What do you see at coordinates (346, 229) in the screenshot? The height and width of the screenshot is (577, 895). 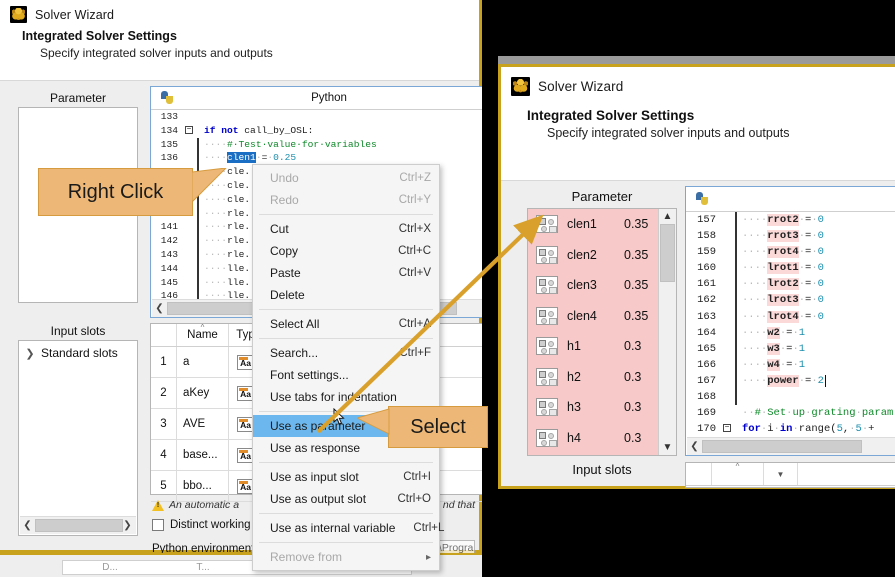 I see `menu-item-cut: Cut Ctrl+X` at bounding box center [346, 229].